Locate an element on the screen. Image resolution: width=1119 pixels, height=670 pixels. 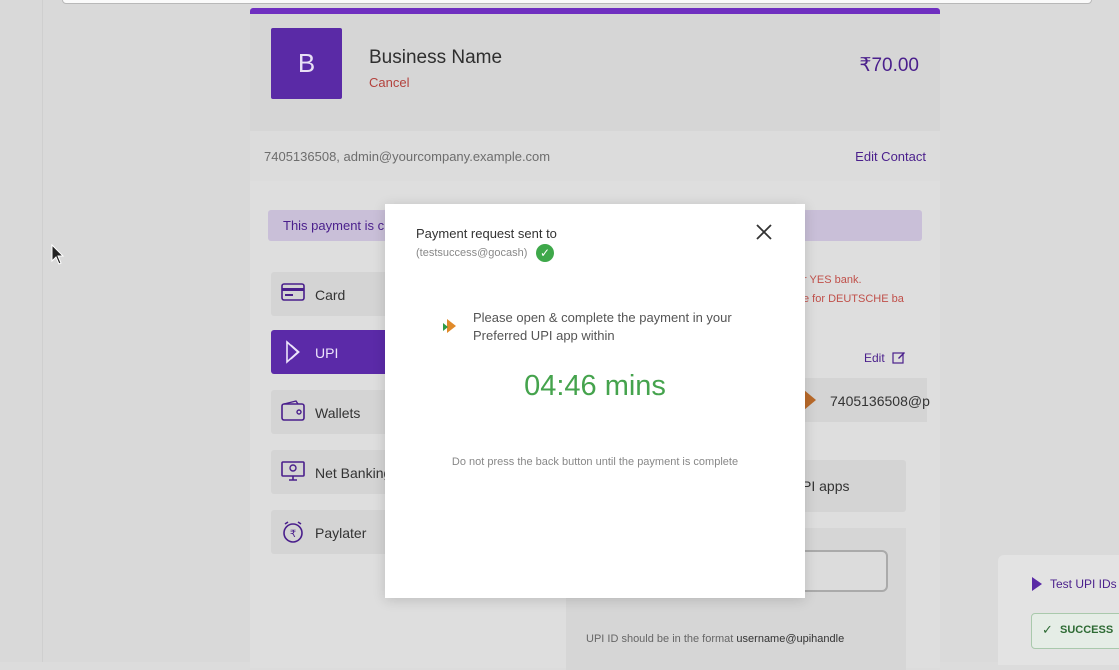
success-label: SUCCESS is located at coordinates (1087, 630).